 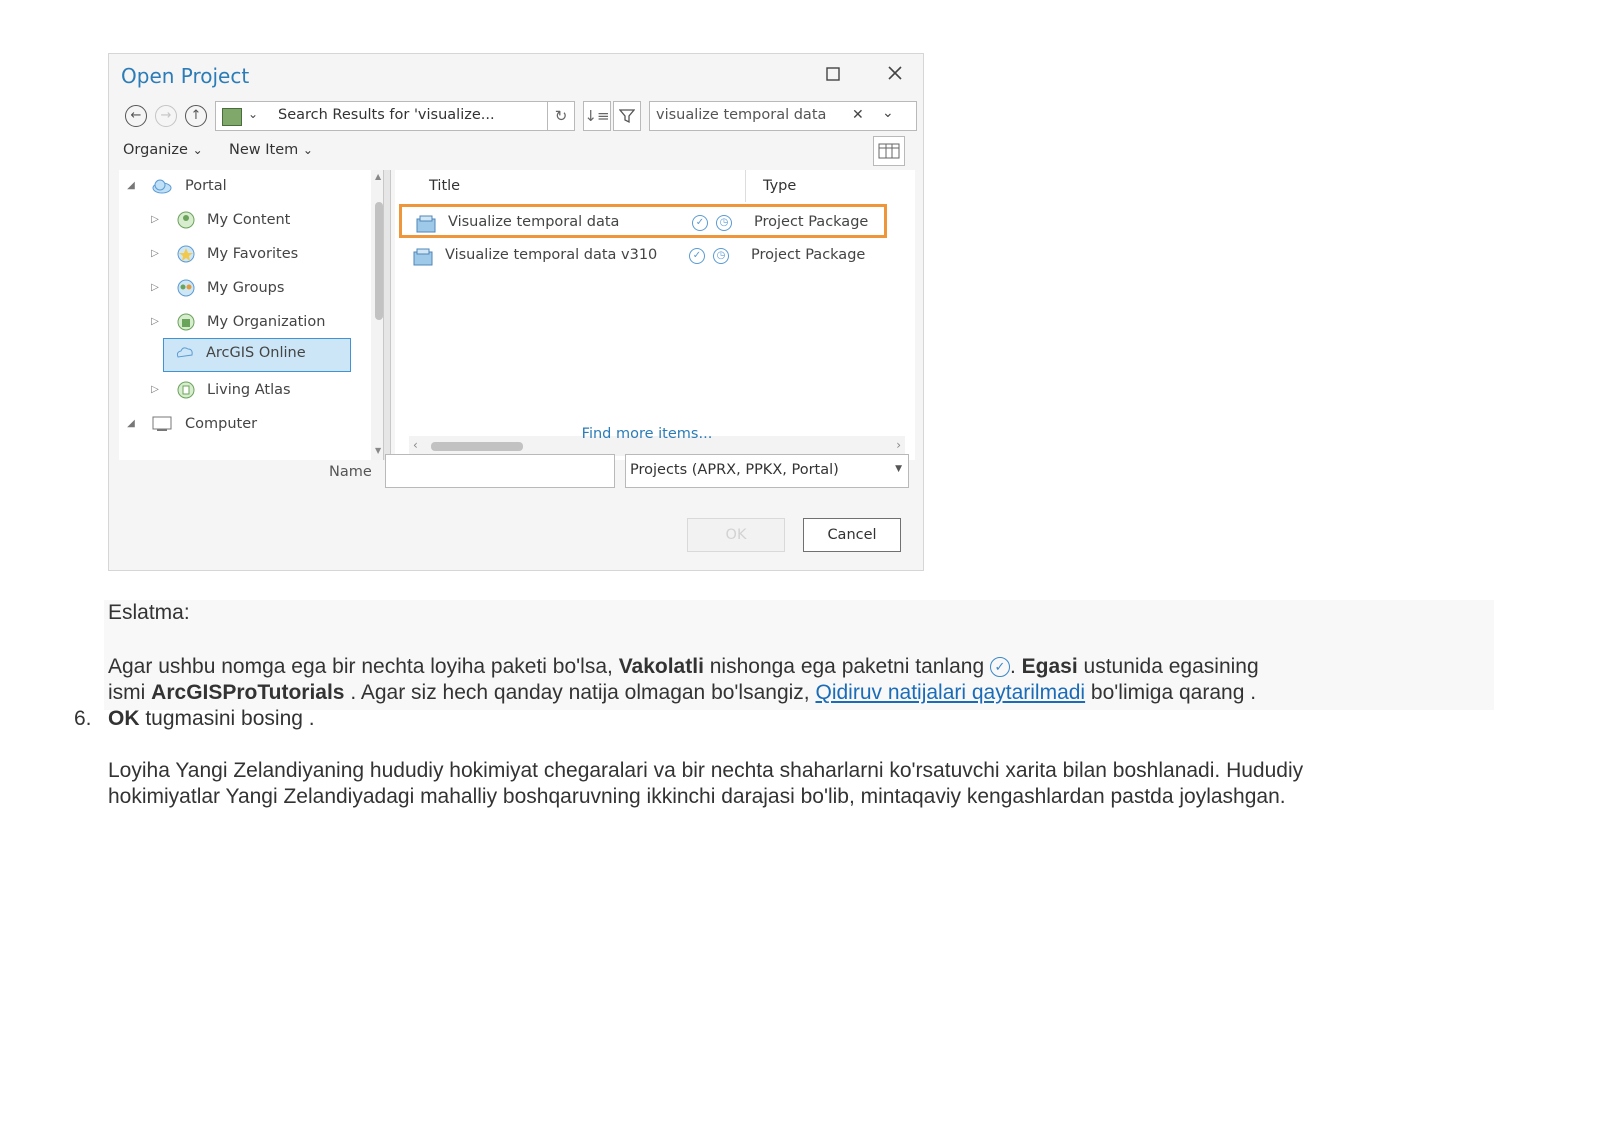 What do you see at coordinates (378, 450) in the screenshot?
I see `scroll-down-icon: ▼` at bounding box center [378, 450].